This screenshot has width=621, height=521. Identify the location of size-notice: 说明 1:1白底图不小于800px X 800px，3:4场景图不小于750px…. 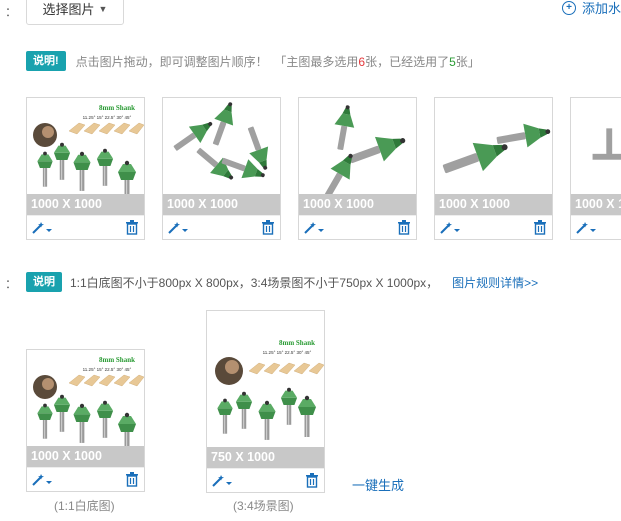
(282, 282).